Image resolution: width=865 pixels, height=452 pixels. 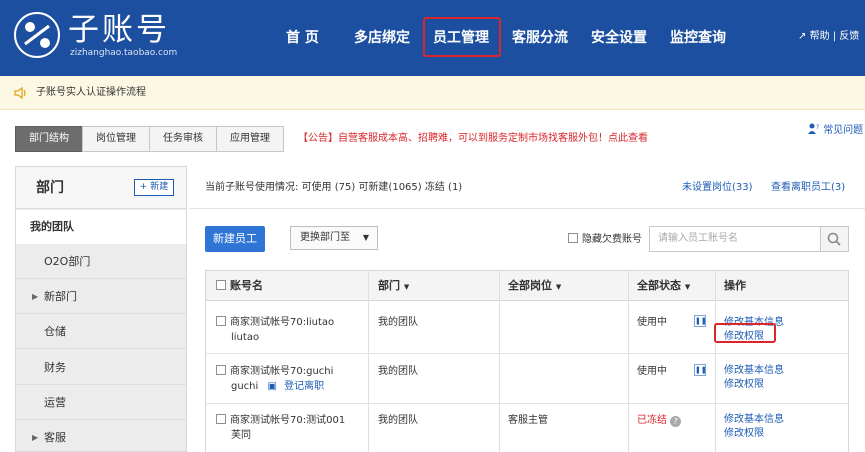 I want to click on sidebar-item-my-team: 我的团队, so click(x=101, y=227).